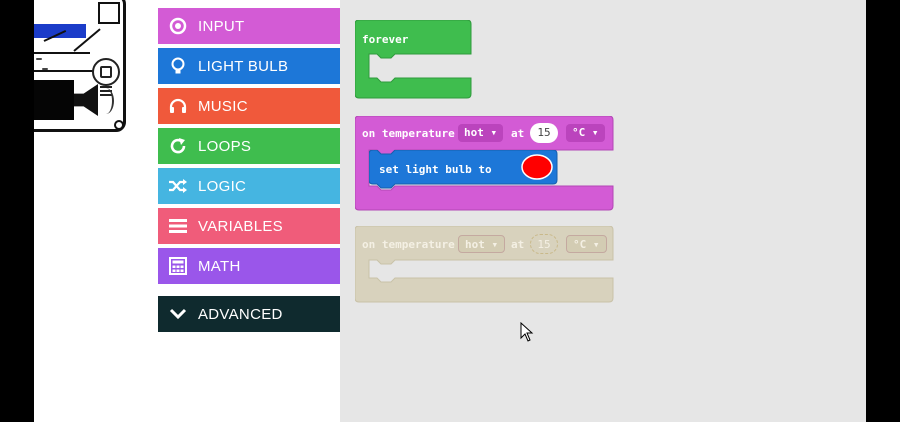 This screenshot has width=900, height=422. Describe the element at coordinates (178, 266) in the screenshot. I see `calculator-icon` at that location.